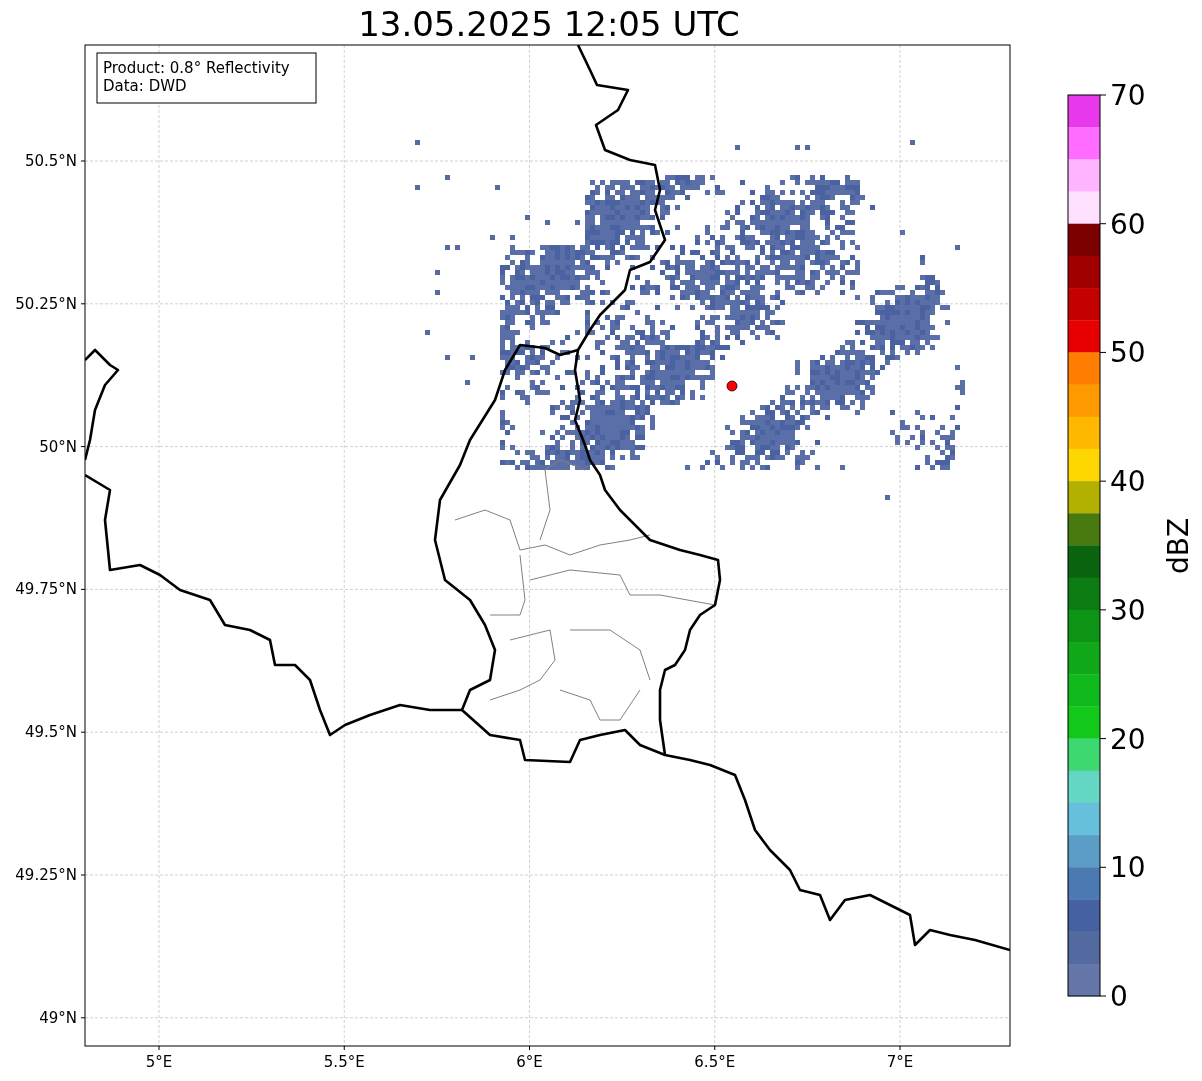 The image size is (1202, 1081). Describe the element at coordinates (46, 875) in the screenshot. I see `latitude-label: 49.25°N` at that location.